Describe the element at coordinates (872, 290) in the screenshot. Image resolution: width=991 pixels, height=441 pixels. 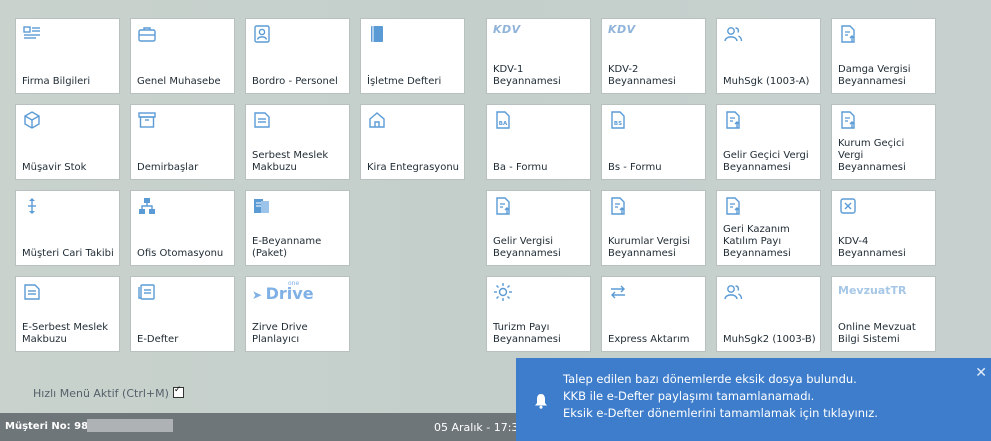
I see `mevzuat-logo-icon: MevzuatTR` at that location.